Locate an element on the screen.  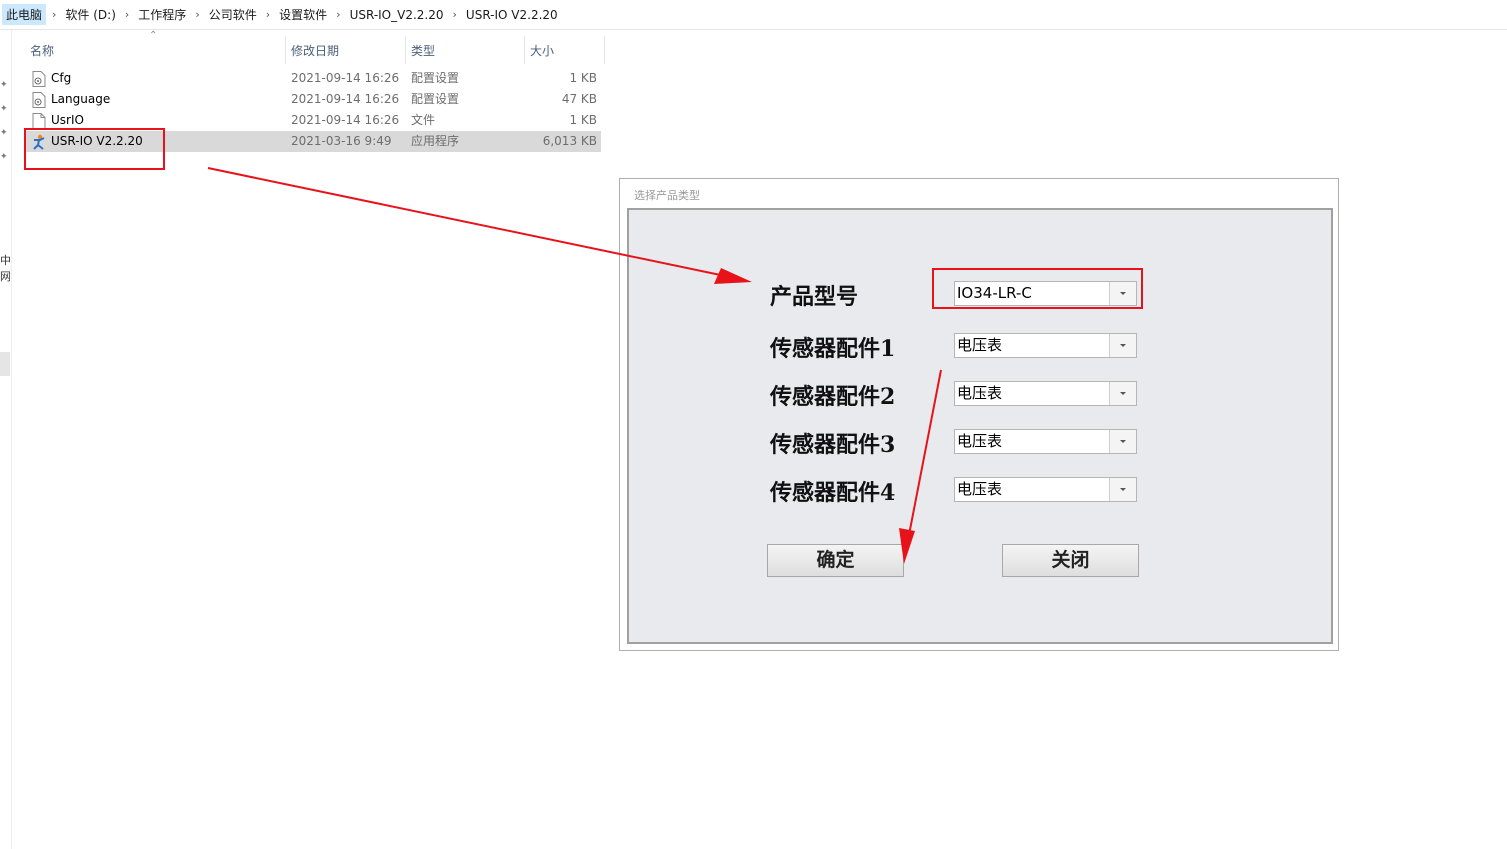
column-header-size: 大小 is located at coordinates (542, 50).